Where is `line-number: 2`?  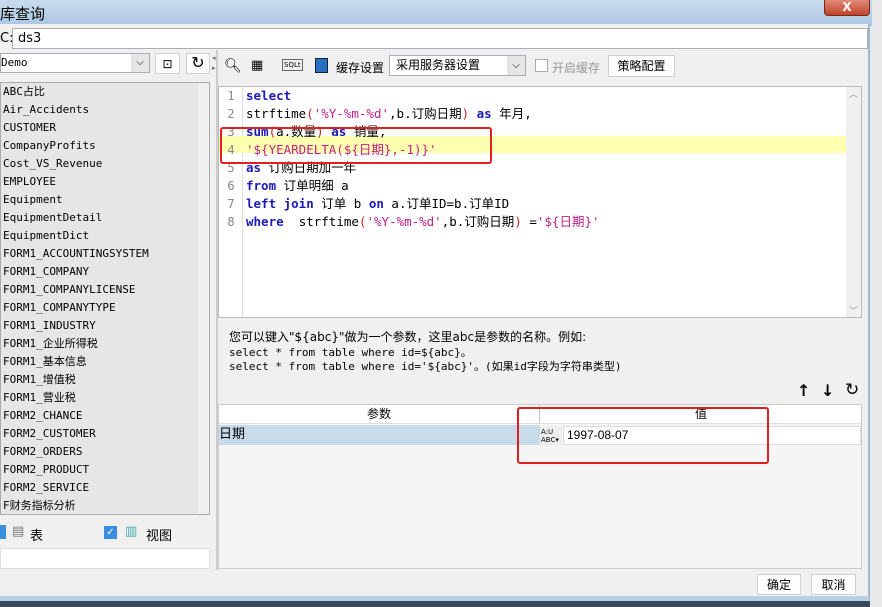 line-number: 2 is located at coordinates (231, 114).